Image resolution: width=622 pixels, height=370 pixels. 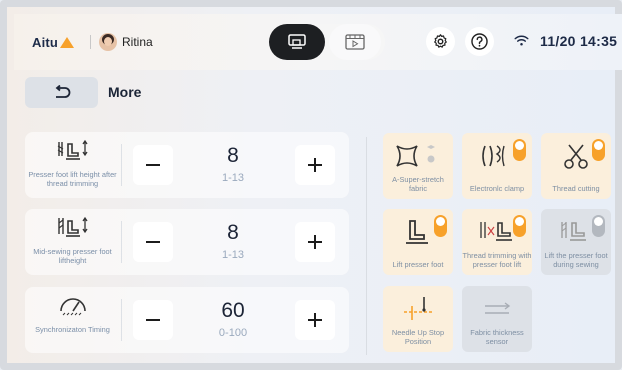 I want to click on feature-tile-super-stretch: A-Super-stretch fabric, so click(x=418, y=166).